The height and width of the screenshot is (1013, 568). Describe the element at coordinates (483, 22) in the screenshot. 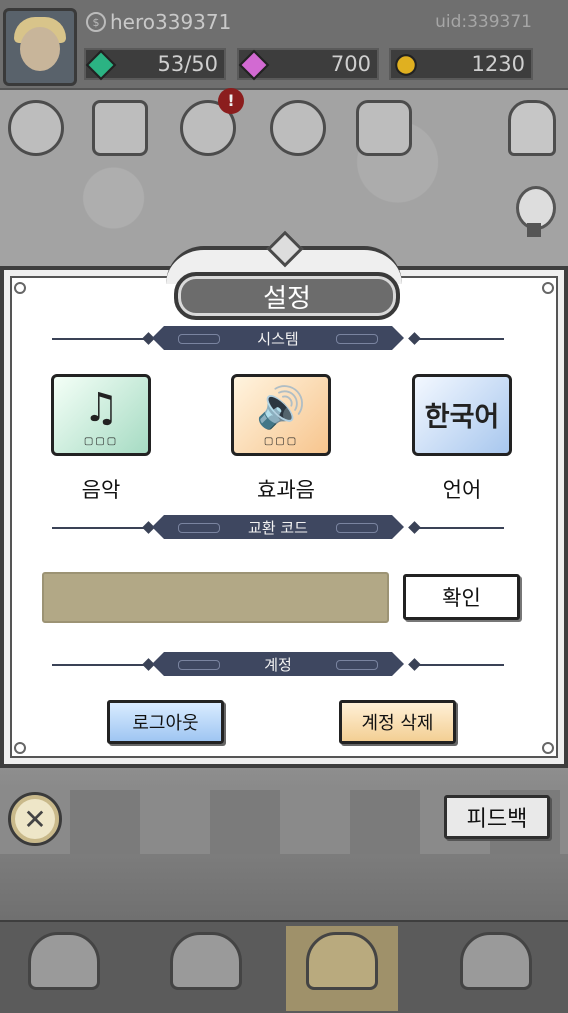

I see `uid-label: uid:339371` at that location.